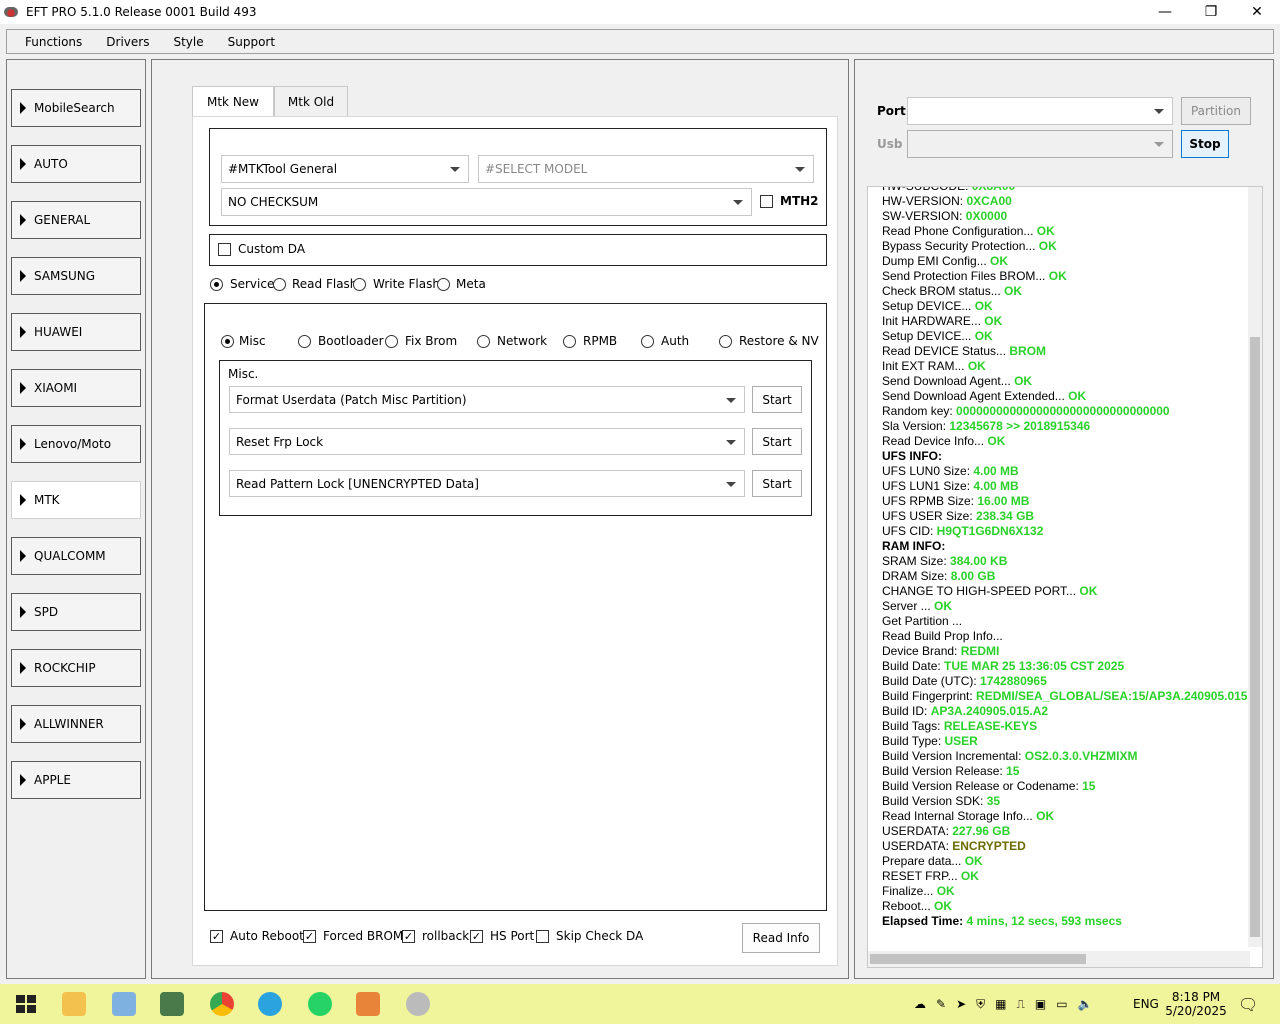 The height and width of the screenshot is (1024, 1280). Describe the element at coordinates (74, 1004) in the screenshot. I see `file-explorer-icon` at that location.